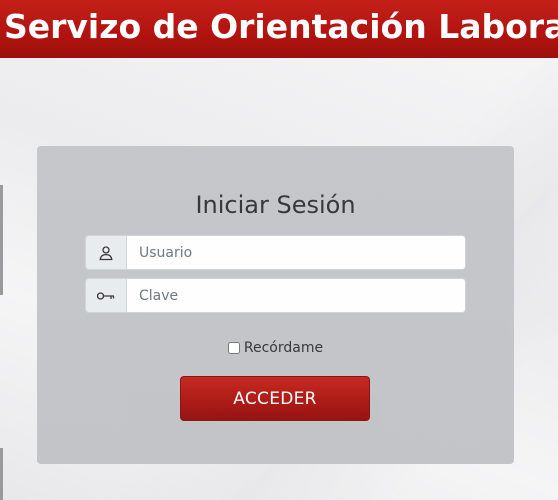 This screenshot has height=500, width=558. I want to click on remember-checkbox, so click(233, 348).